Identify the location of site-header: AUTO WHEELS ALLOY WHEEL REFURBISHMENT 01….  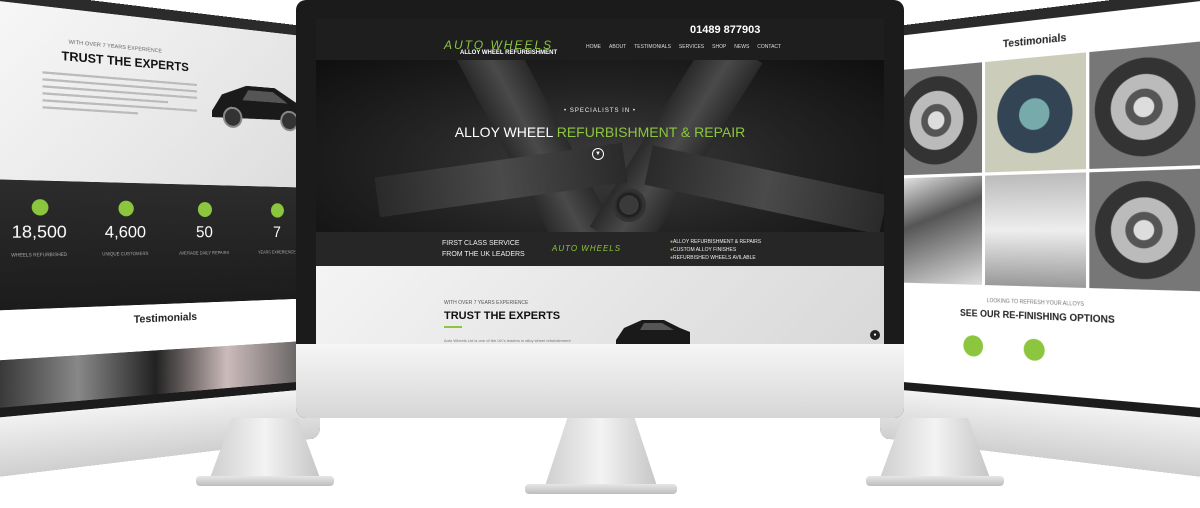
(600, 39).